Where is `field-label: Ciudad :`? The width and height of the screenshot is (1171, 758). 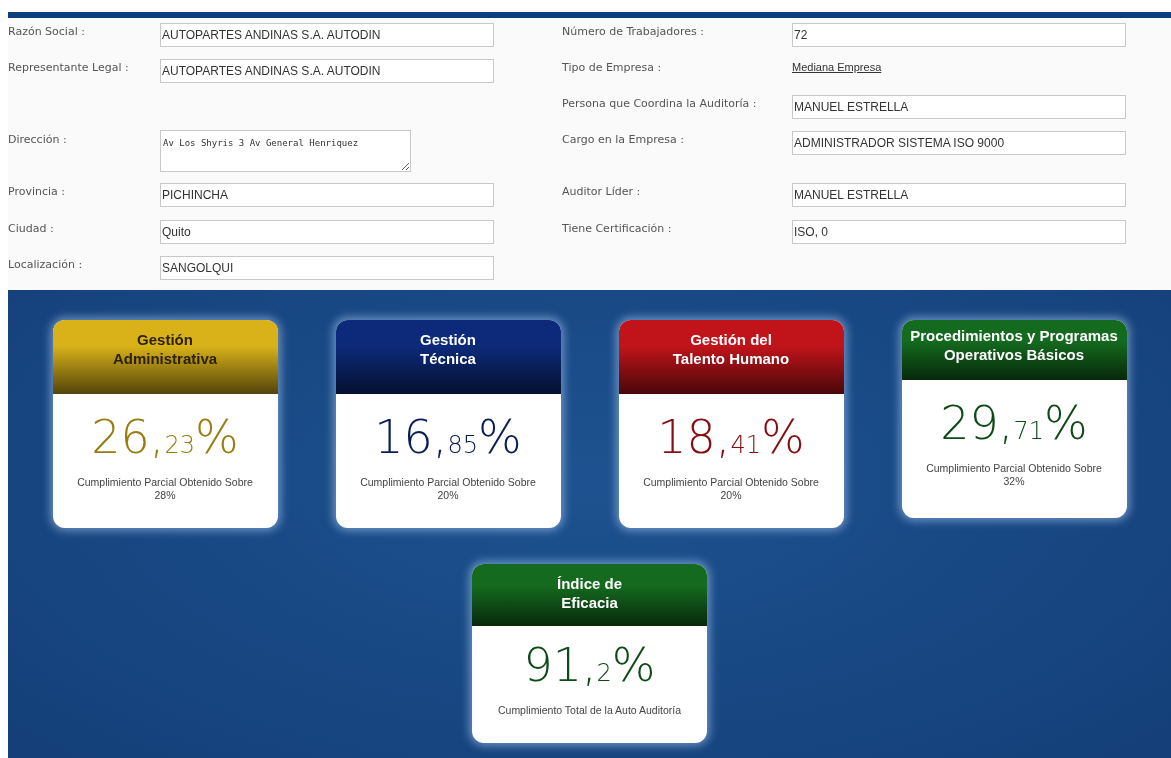 field-label: Ciudad : is located at coordinates (31, 228).